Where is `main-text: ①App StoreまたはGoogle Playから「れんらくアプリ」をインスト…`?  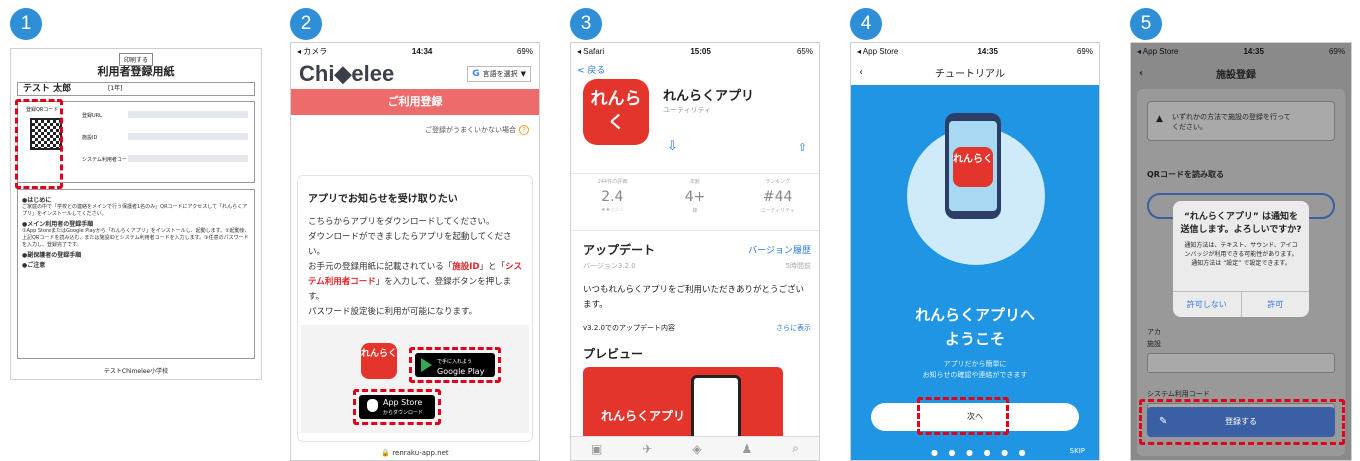
main-text: ①App StoreまたはGoogle Playから「れんらくアプリ」をインスト… is located at coordinates (136, 238).